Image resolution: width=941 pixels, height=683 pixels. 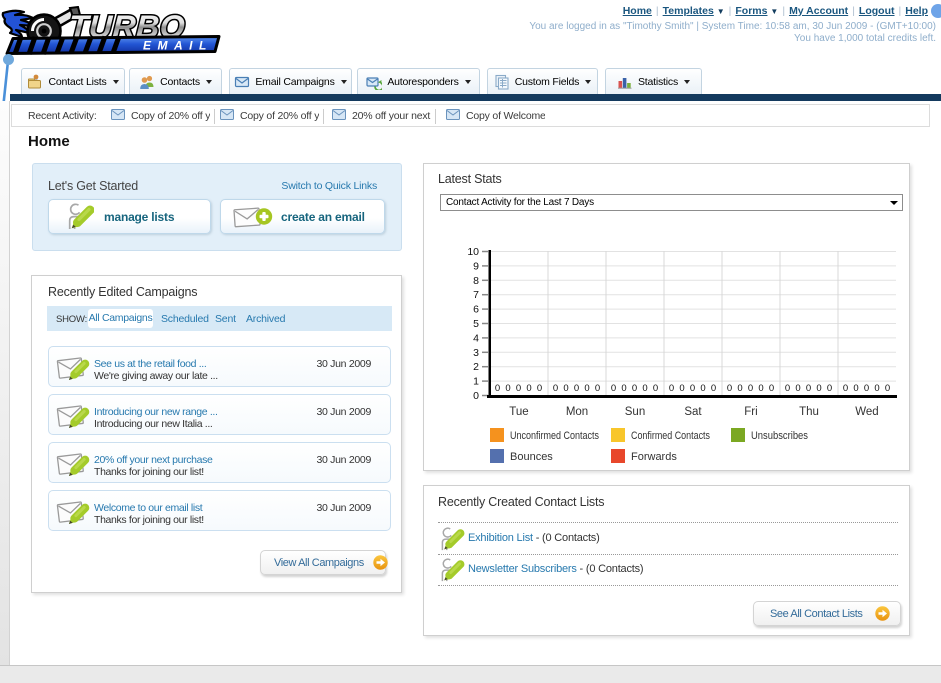 I want to click on svg-text: Forwards, so click(x=654, y=457).